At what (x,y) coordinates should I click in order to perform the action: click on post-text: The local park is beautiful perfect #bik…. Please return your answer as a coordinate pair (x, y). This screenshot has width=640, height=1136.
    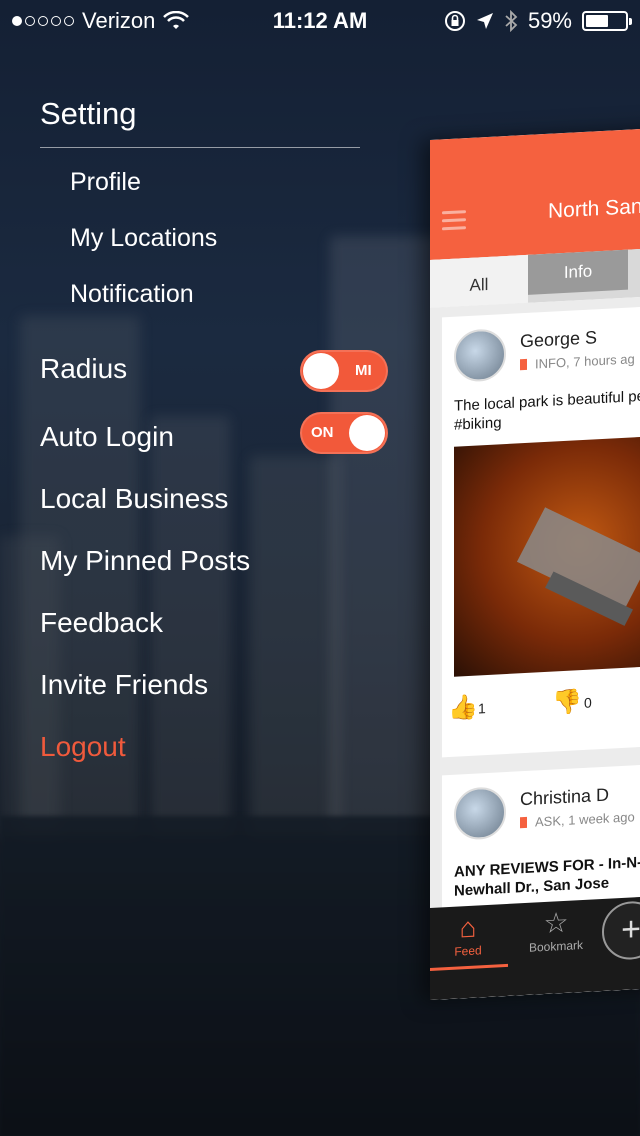
    Looking at the image, I should click on (547, 410).